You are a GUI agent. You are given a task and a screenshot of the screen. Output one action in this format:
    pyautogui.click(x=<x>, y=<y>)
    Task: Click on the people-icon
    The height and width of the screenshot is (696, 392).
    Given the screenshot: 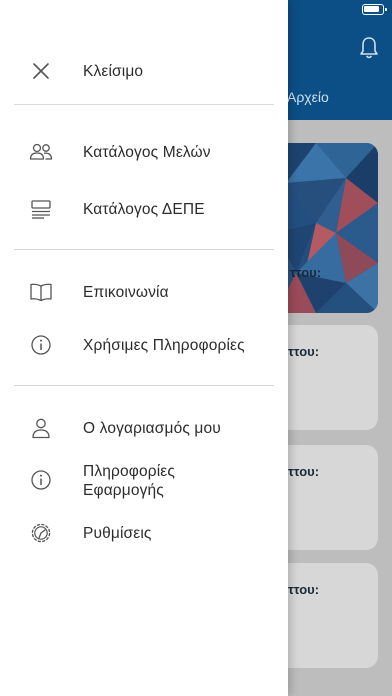 What is the action you would take?
    pyautogui.click(x=41, y=152)
    